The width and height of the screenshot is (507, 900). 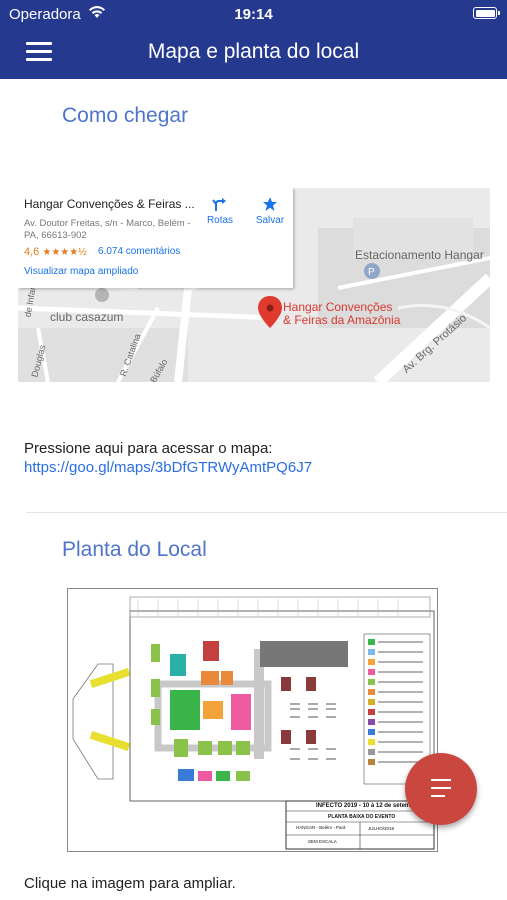 I want to click on pin-label-line2: & Feiras da Amazônia, so click(x=342, y=320).